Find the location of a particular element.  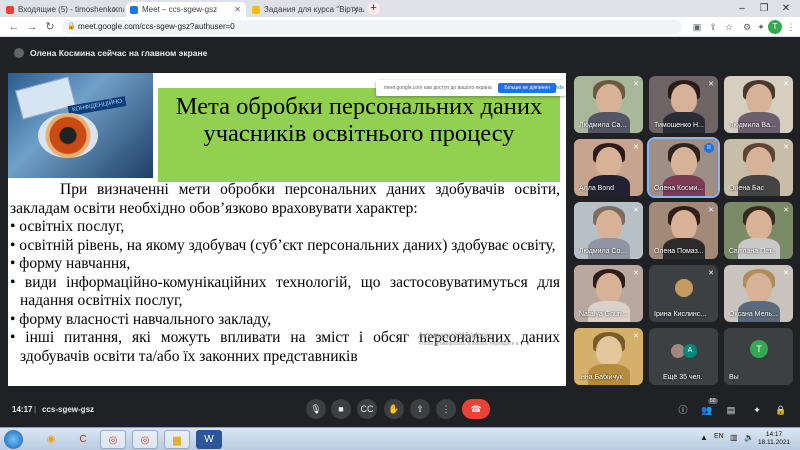

microphone-icon: 🎙 is located at coordinates (316, 409).